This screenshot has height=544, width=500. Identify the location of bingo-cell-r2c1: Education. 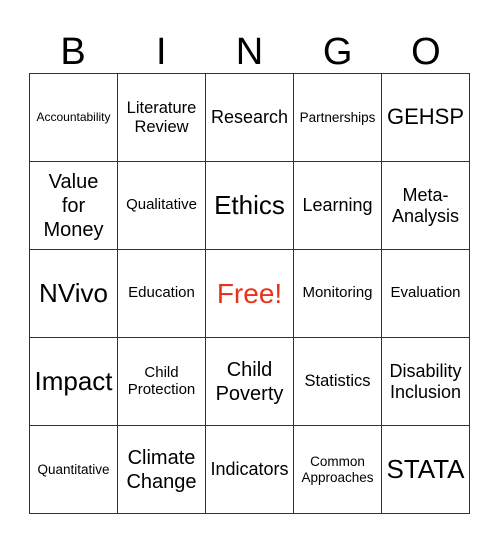
(162, 294).